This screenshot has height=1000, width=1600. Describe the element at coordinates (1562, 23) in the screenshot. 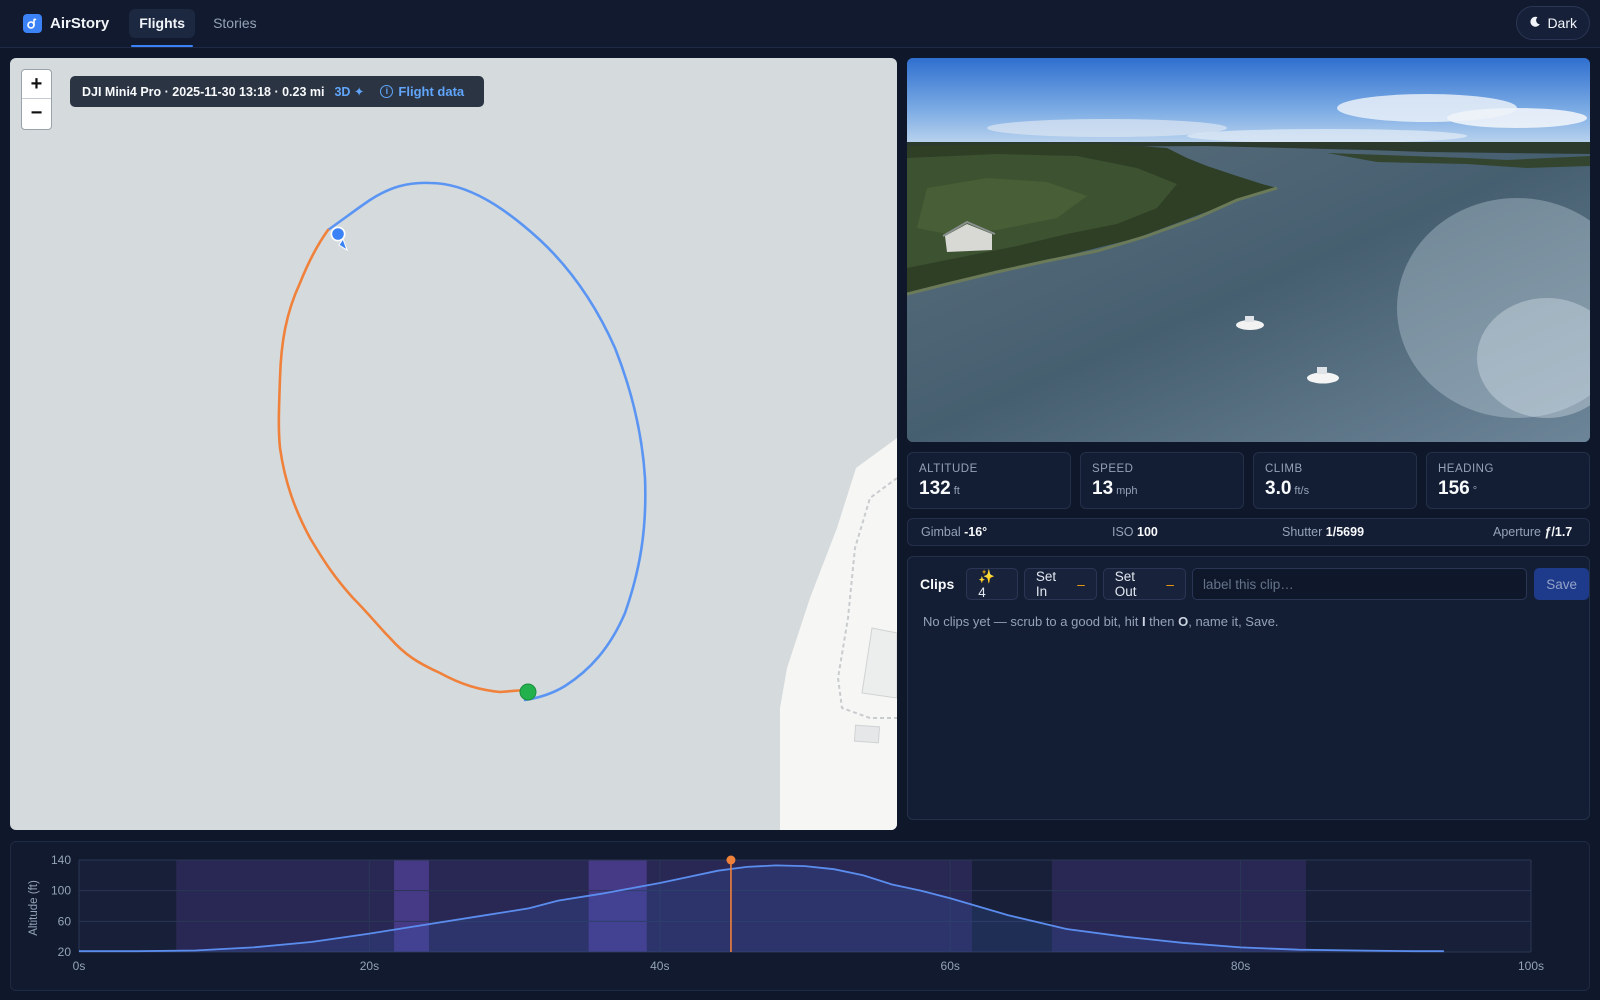

I see `theme-toggle-label: Dark` at that location.